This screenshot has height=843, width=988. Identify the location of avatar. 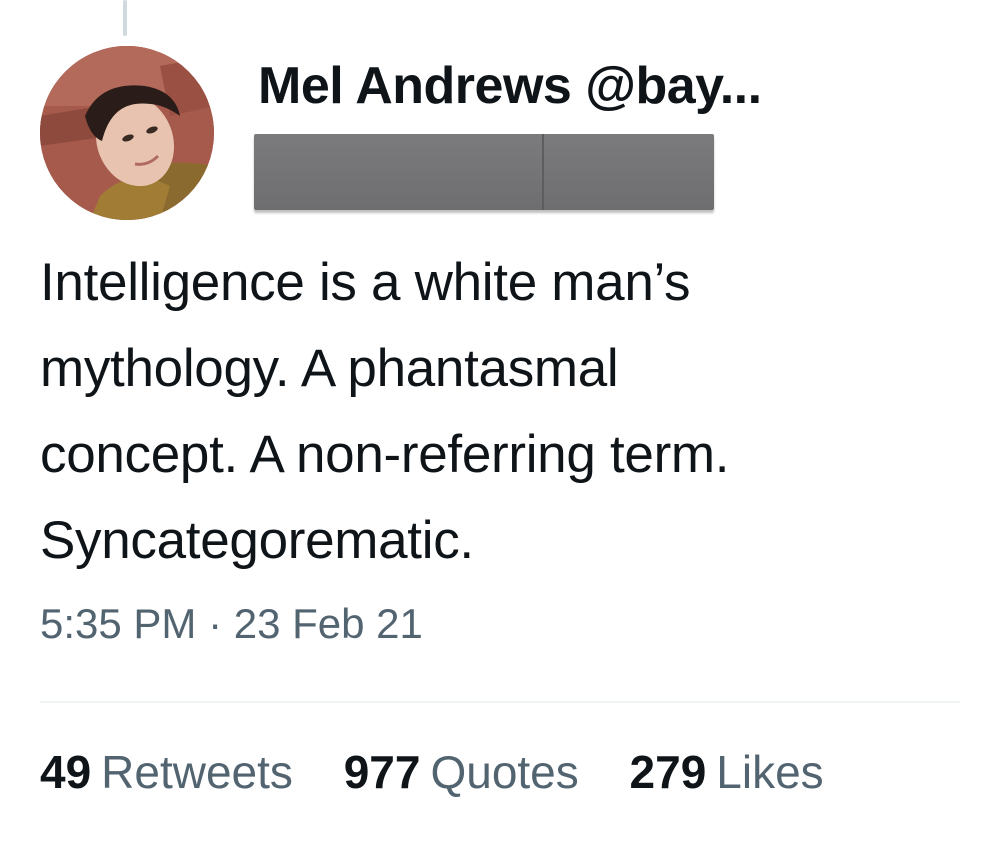
(127, 133).